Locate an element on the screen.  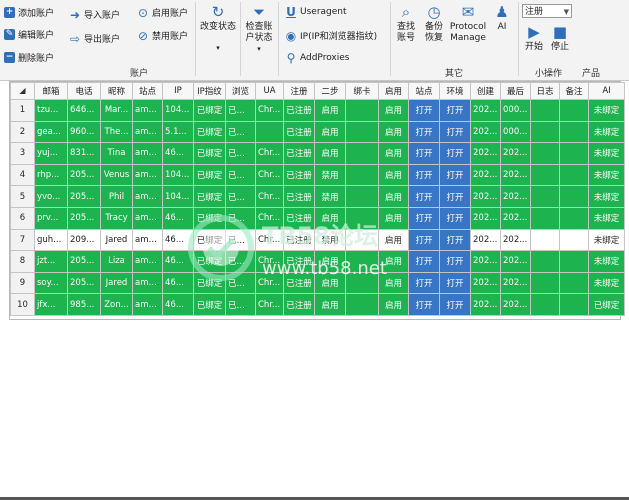
column-header: 二步 is located at coordinates (330, 91).